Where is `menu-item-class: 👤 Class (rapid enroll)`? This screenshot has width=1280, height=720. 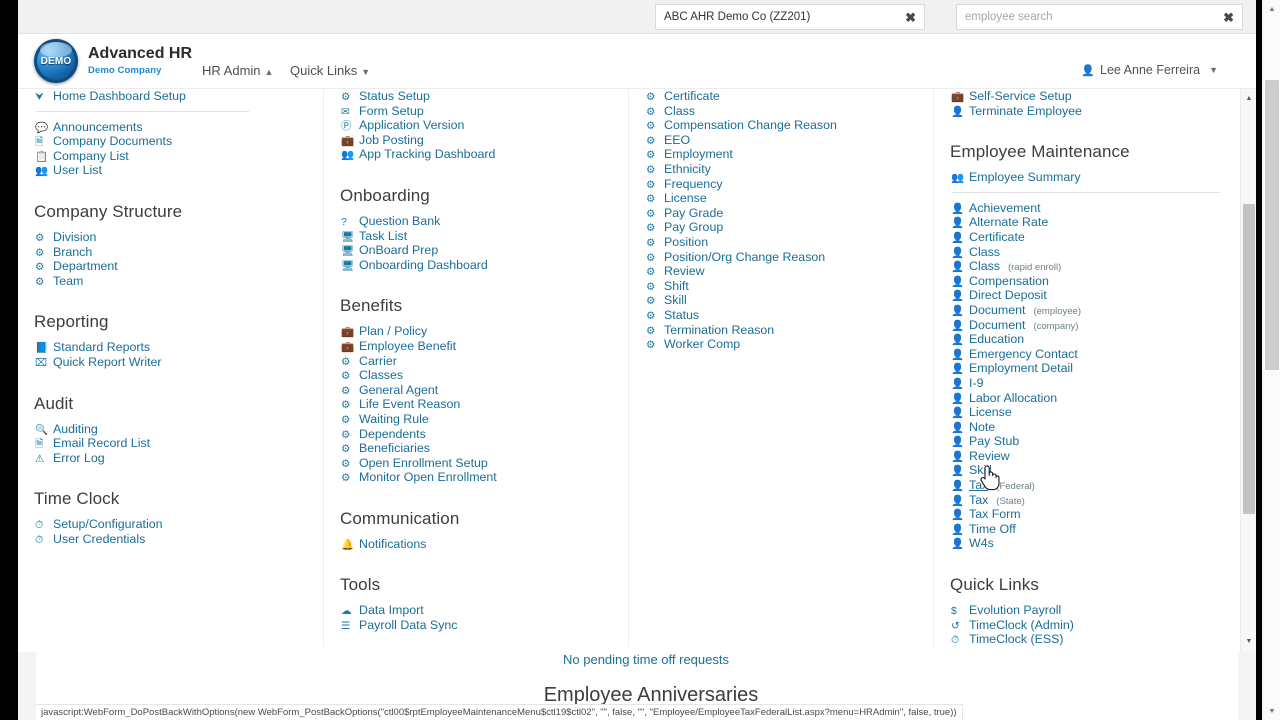 menu-item-class: 👤 Class (rapid enroll) is located at coordinates (1087, 266).